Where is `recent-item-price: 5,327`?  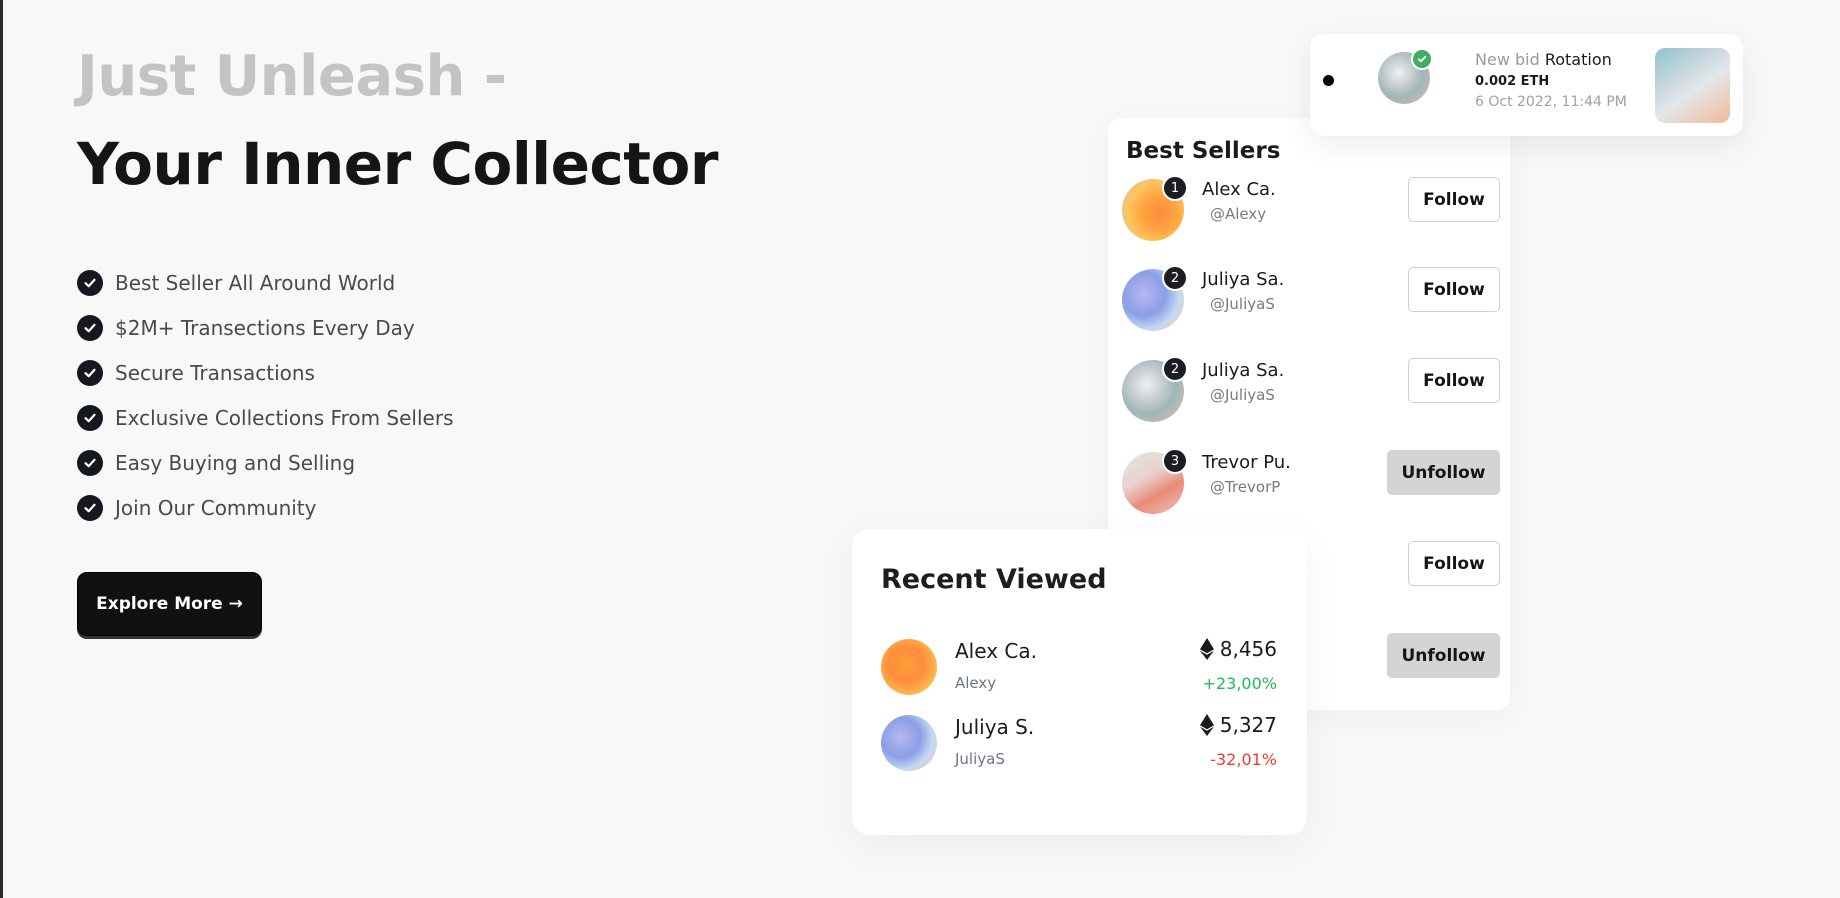
recent-item-price: 5,327 is located at coordinates (1238, 725).